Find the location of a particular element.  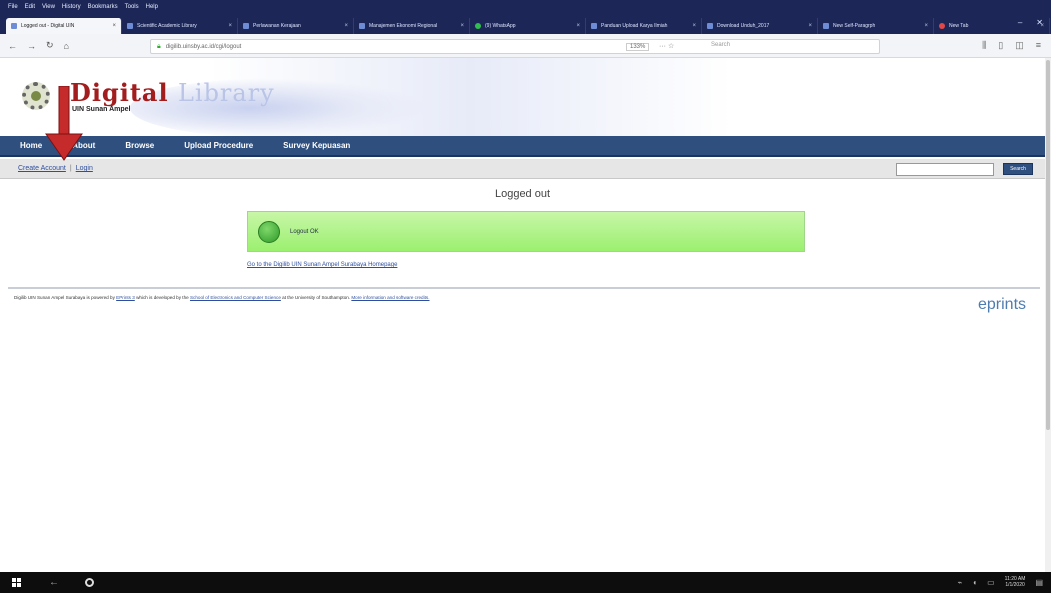

tab-label: Download Unduh_2017 is located at coordinates (743, 26).